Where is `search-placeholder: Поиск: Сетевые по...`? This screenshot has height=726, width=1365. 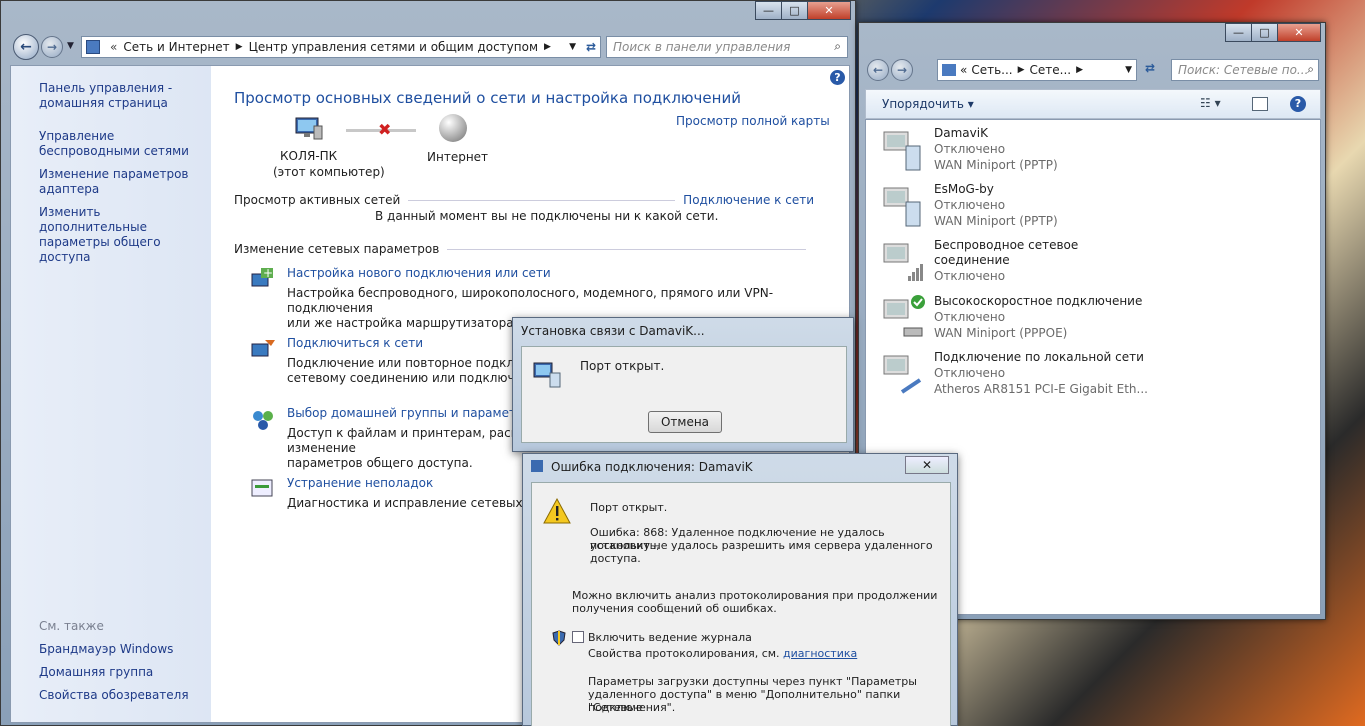 search-placeholder: Поиск: Сетевые по... is located at coordinates (1243, 70).